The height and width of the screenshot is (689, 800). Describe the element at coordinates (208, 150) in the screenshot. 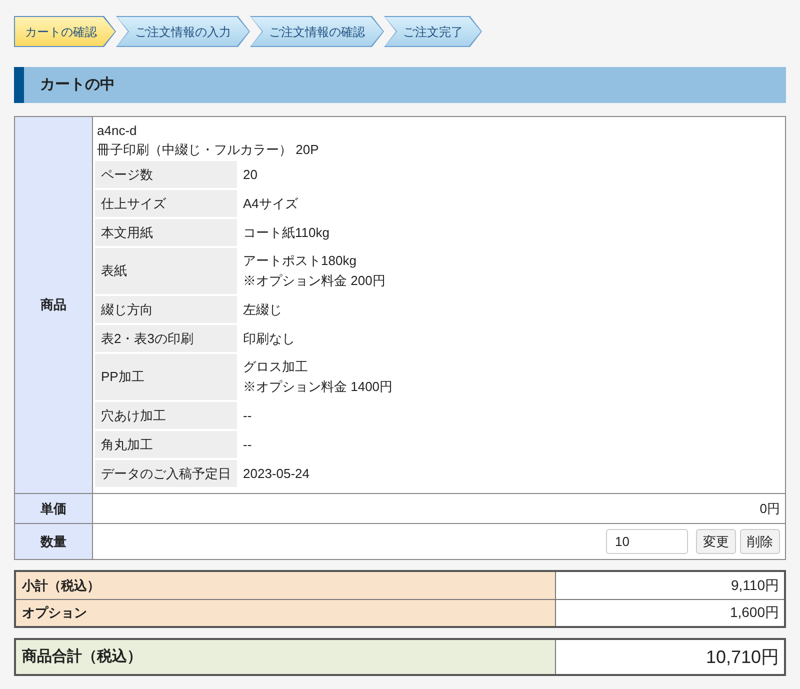

I see `product-name: 冊子印刷（中綴じ・フルカラー） 20P` at that location.